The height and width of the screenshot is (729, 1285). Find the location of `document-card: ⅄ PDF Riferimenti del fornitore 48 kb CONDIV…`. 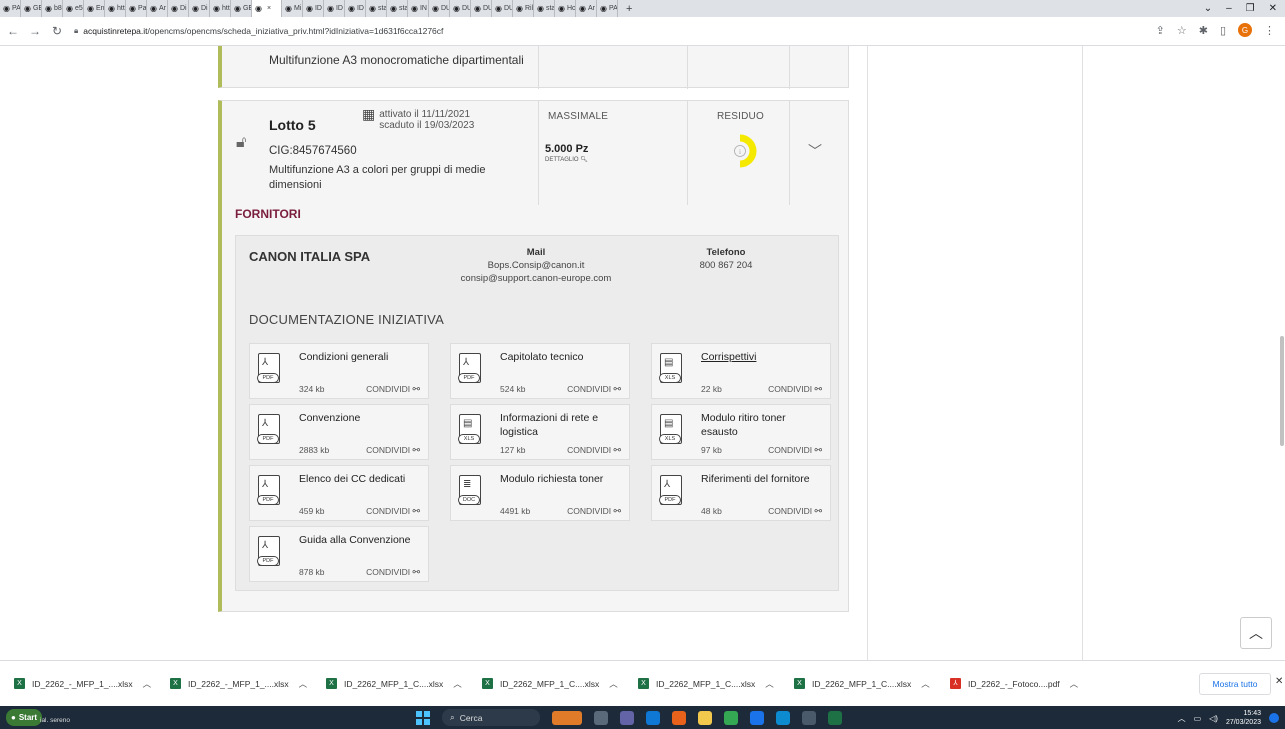

document-card: ⅄ PDF Riferimenti del fornitore 48 kb CONDIV… is located at coordinates (741, 493).